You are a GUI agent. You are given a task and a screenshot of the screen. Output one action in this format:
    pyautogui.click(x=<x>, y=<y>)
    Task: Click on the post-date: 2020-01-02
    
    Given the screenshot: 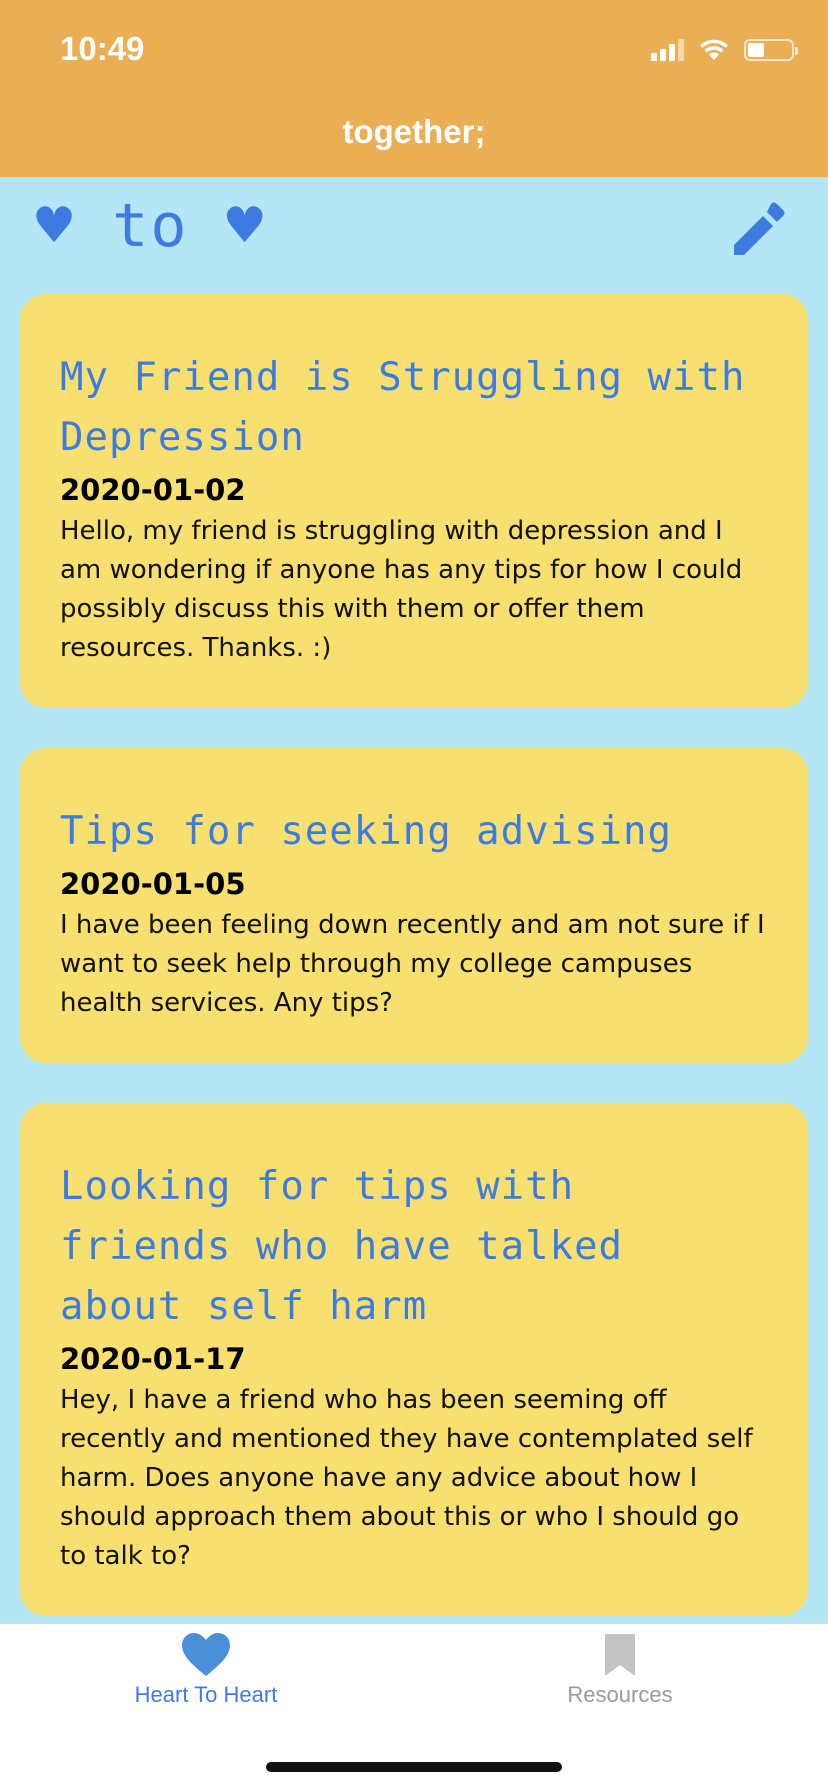 What is the action you would take?
    pyautogui.click(x=153, y=490)
    